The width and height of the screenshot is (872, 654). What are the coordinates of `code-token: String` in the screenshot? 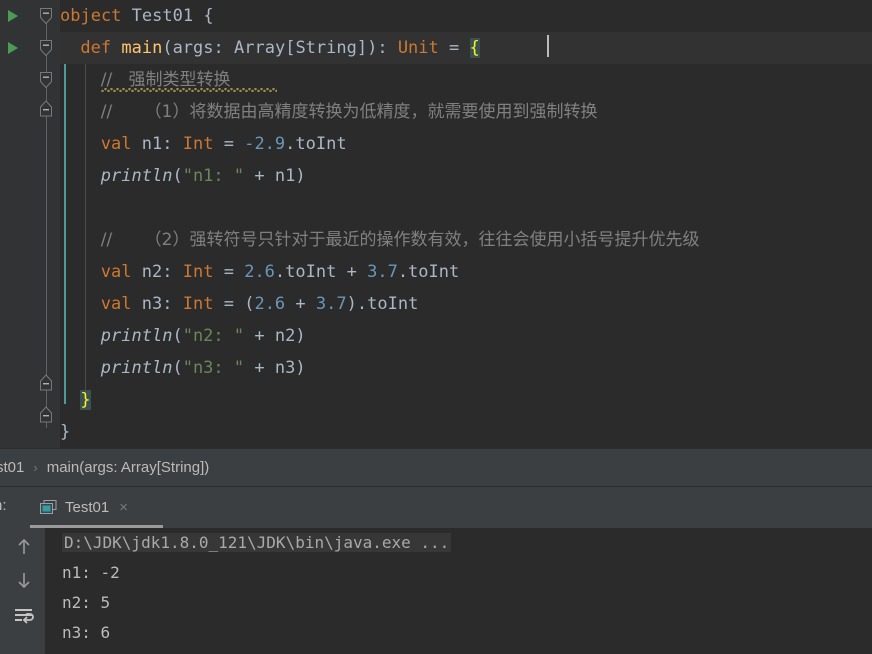 It's located at (326, 48).